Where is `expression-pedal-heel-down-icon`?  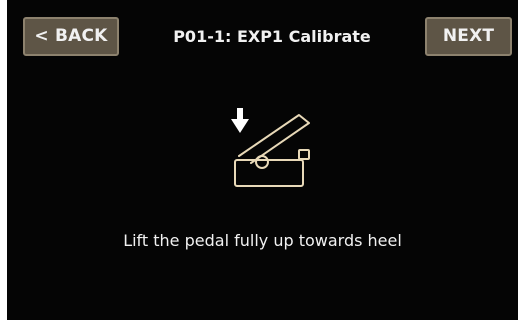 expression-pedal-heel-down-icon is located at coordinates (270, 147).